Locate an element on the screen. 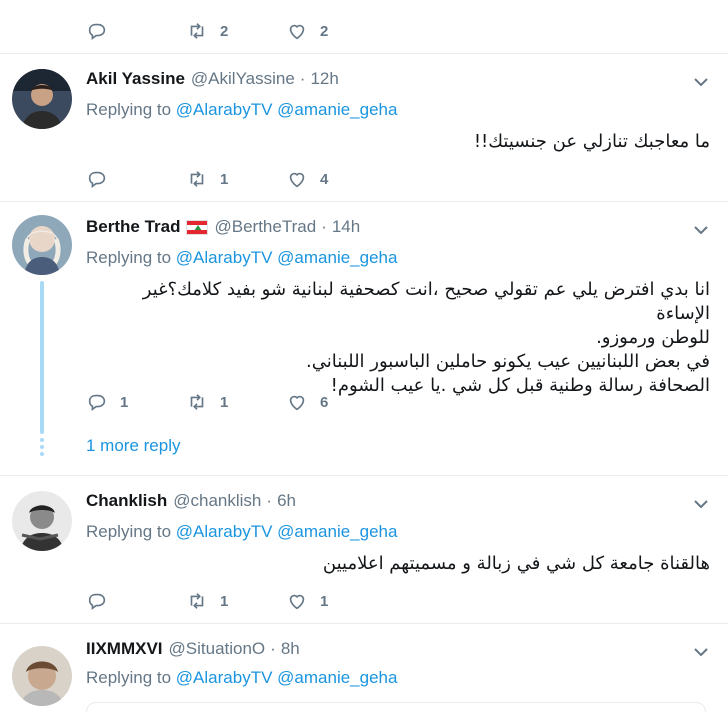 This screenshot has height=712, width=728. user-handle: @BertheTrad is located at coordinates (265, 227).